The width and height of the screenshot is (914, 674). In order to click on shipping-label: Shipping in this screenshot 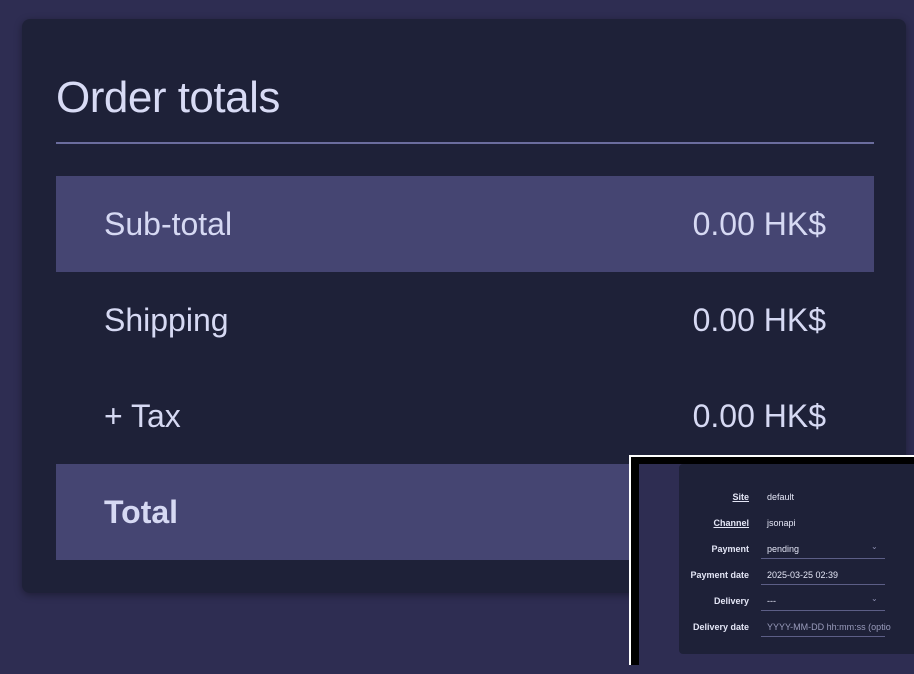, I will do `click(166, 320)`.